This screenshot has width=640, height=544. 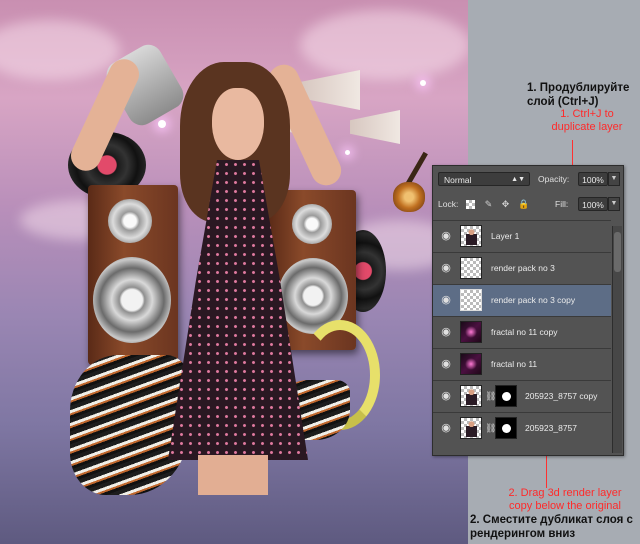 What do you see at coordinates (578, 88) in the screenshot?
I see `step1-ru-line1: 1. Продублируйте` at bounding box center [578, 88].